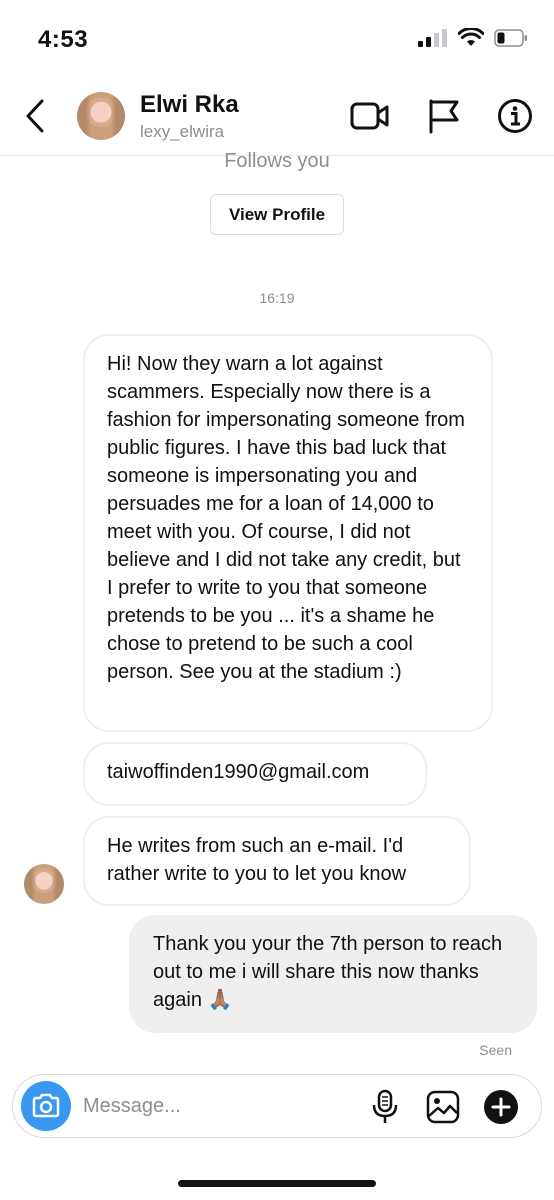 This screenshot has height=1200, width=554. What do you see at coordinates (101, 116) in the screenshot?
I see `avatar` at bounding box center [101, 116].